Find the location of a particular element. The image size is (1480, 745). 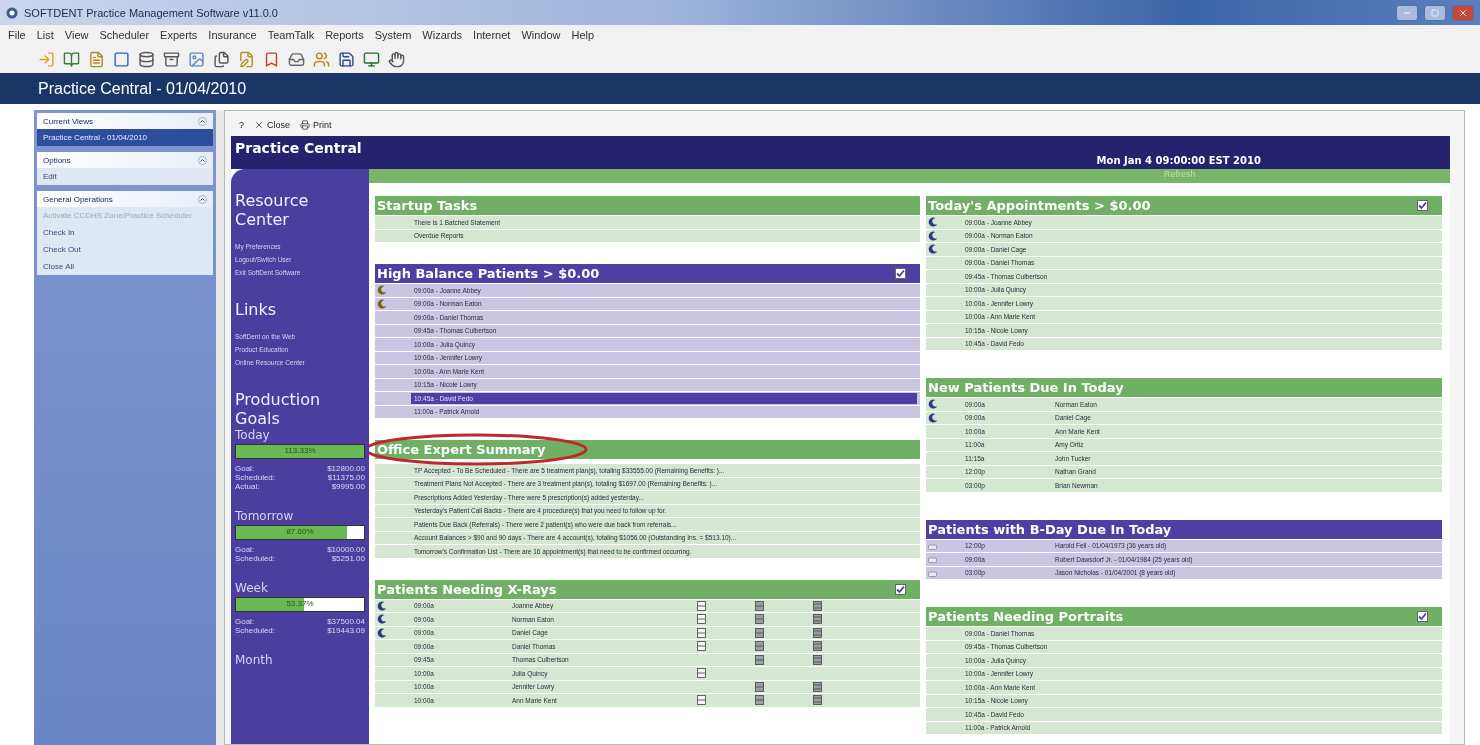

app-icon is located at coordinates (12, 12).